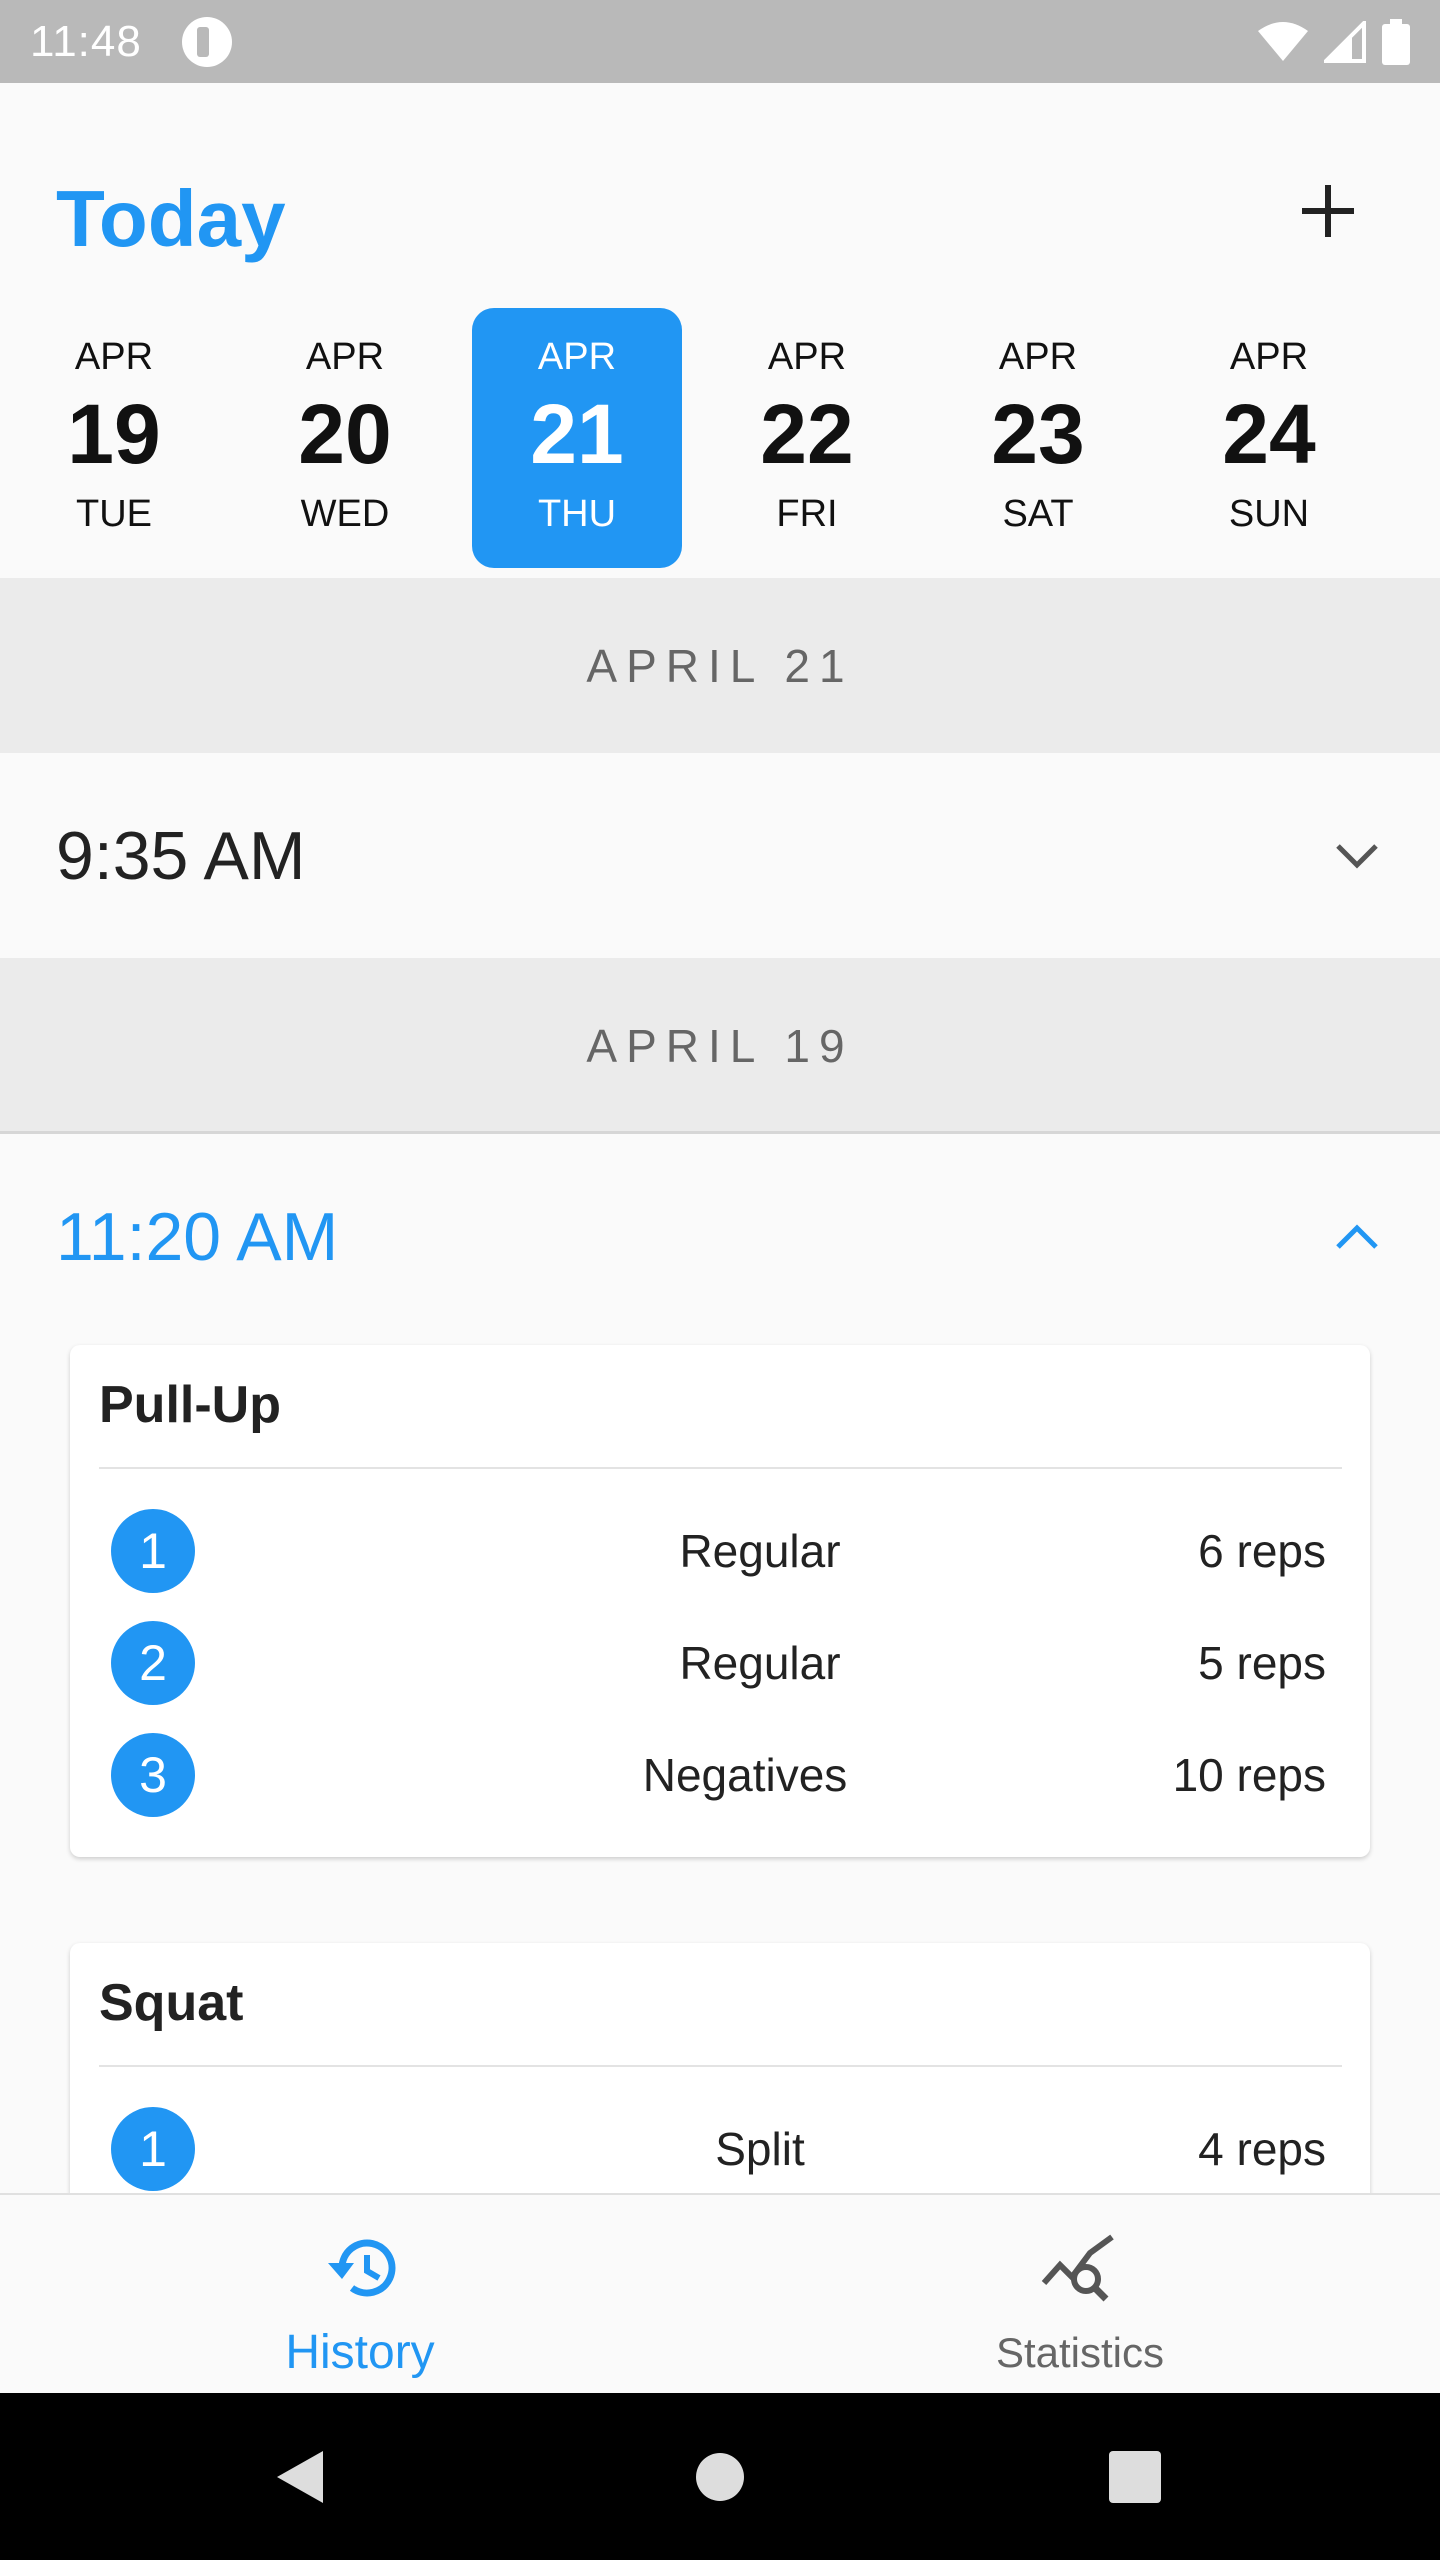 Image resolution: width=1440 pixels, height=2560 pixels. What do you see at coordinates (114, 514) in the screenshot?
I see `date-weekday: TUE` at bounding box center [114, 514].